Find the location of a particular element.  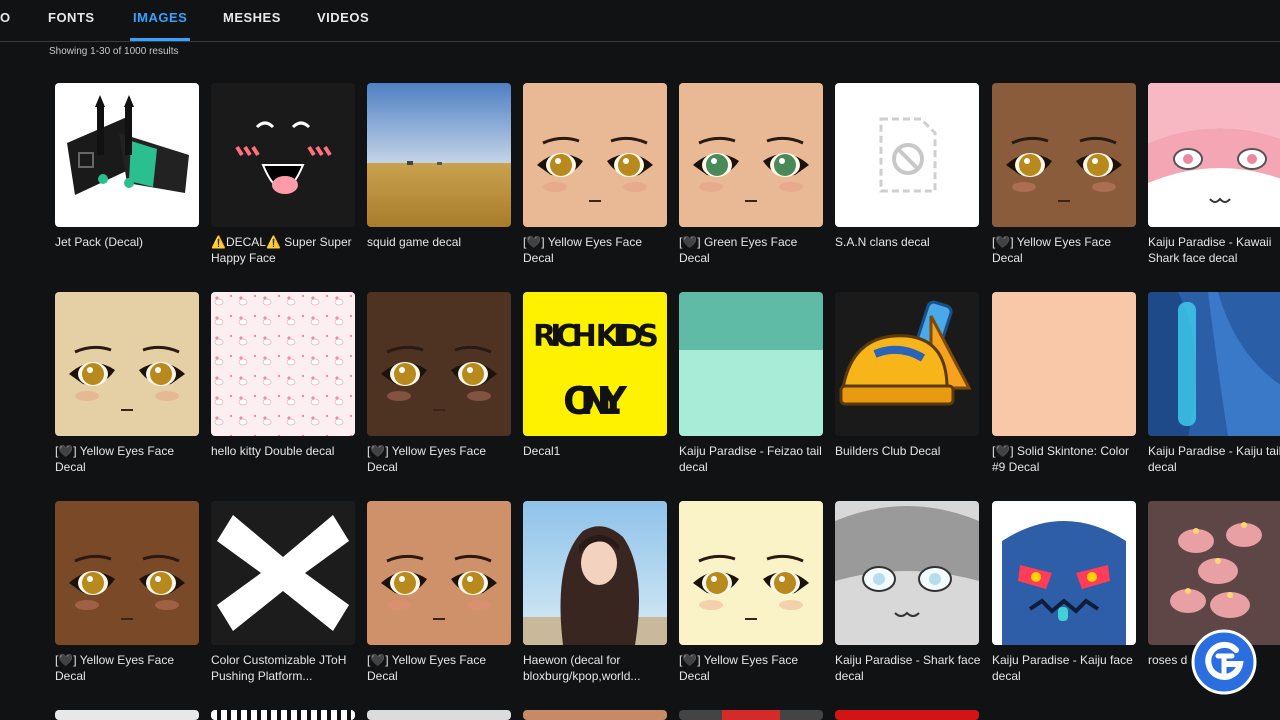

asset-name: squid game decal is located at coordinates (442, 242).